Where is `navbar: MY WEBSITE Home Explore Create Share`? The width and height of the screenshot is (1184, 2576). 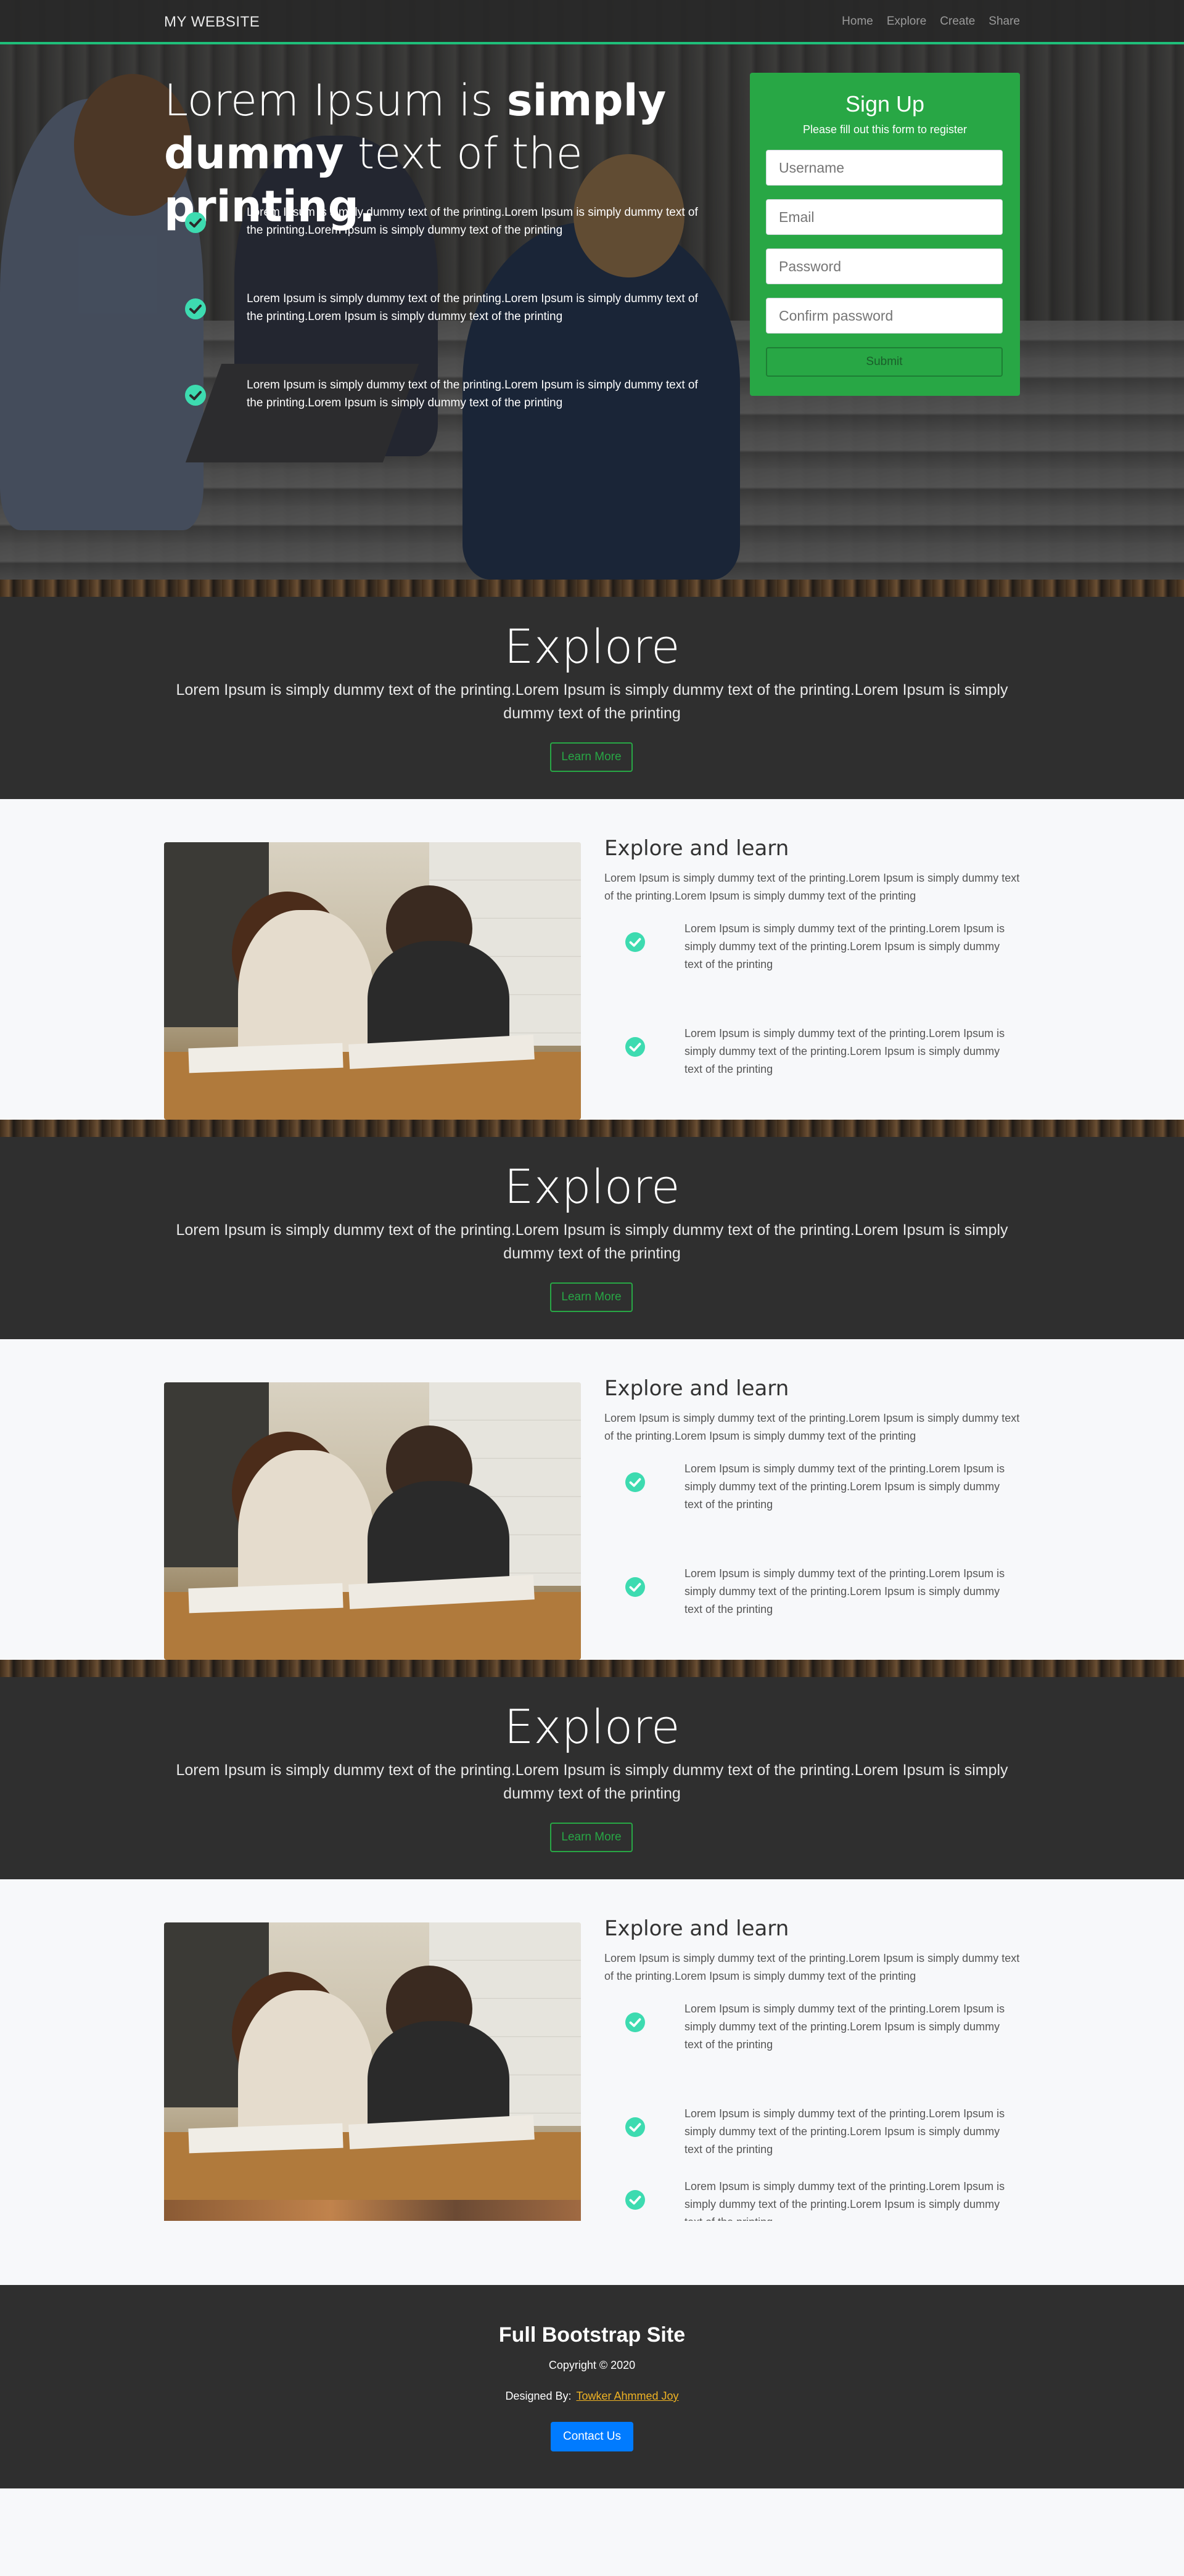
navbar: MY WEBSITE Home Explore Create Share is located at coordinates (592, 22).